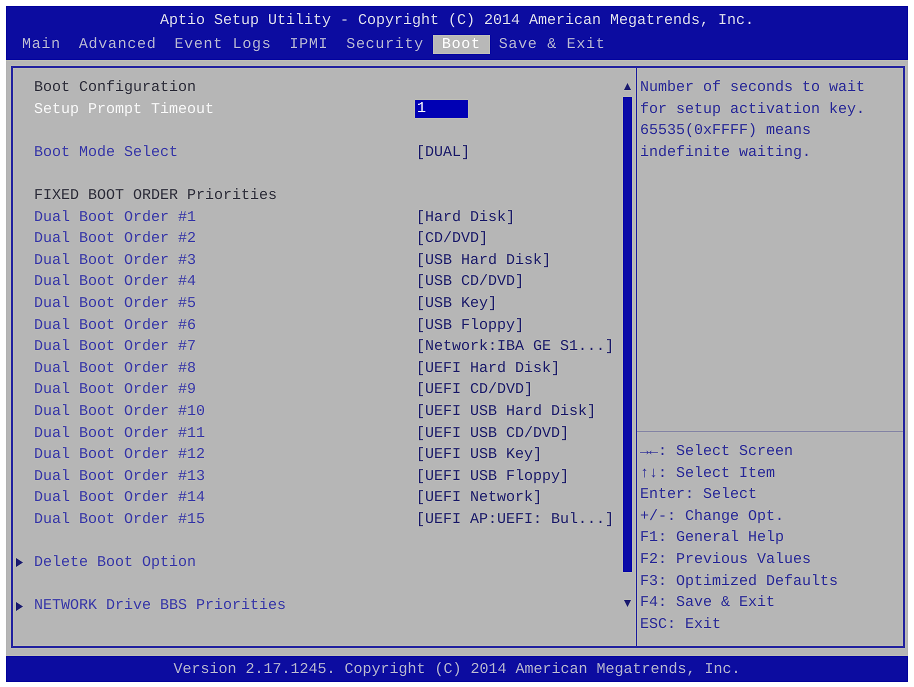 The width and height of the screenshot is (914, 687). I want to click on setting-label: Dual Boot Order #1, so click(115, 217).